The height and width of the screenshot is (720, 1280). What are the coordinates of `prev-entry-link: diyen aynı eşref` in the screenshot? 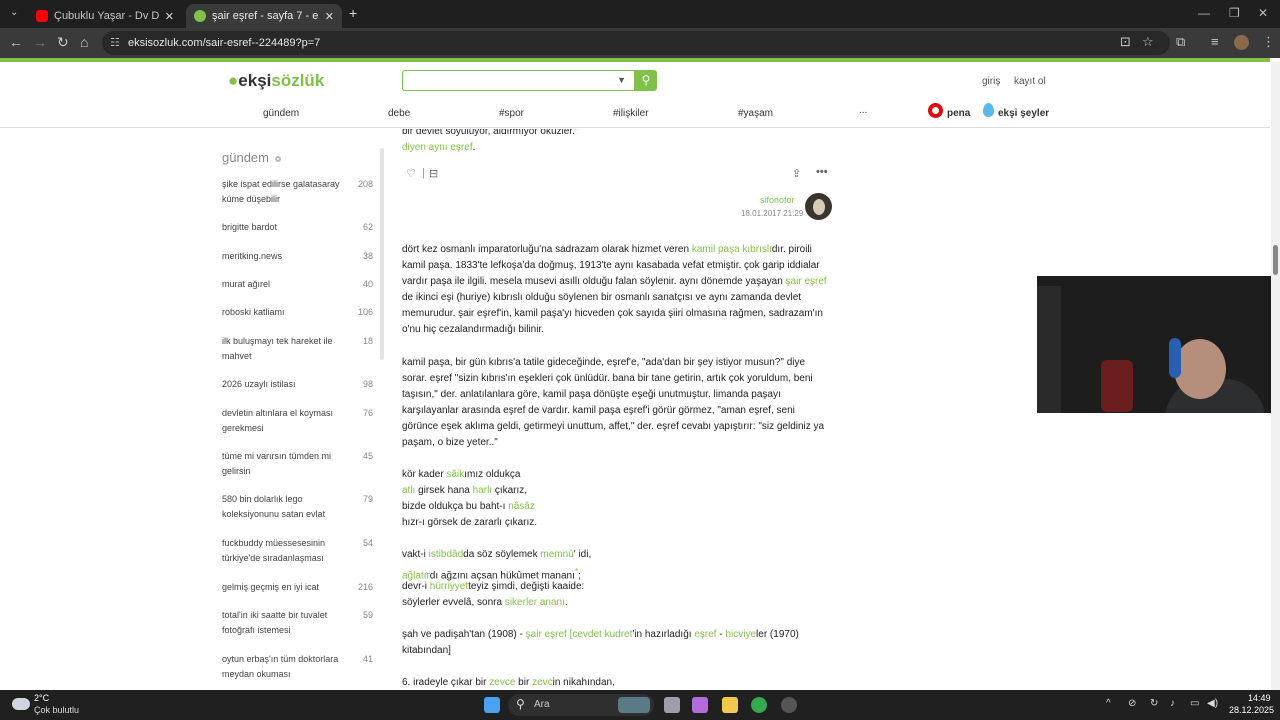 It's located at (437, 147).